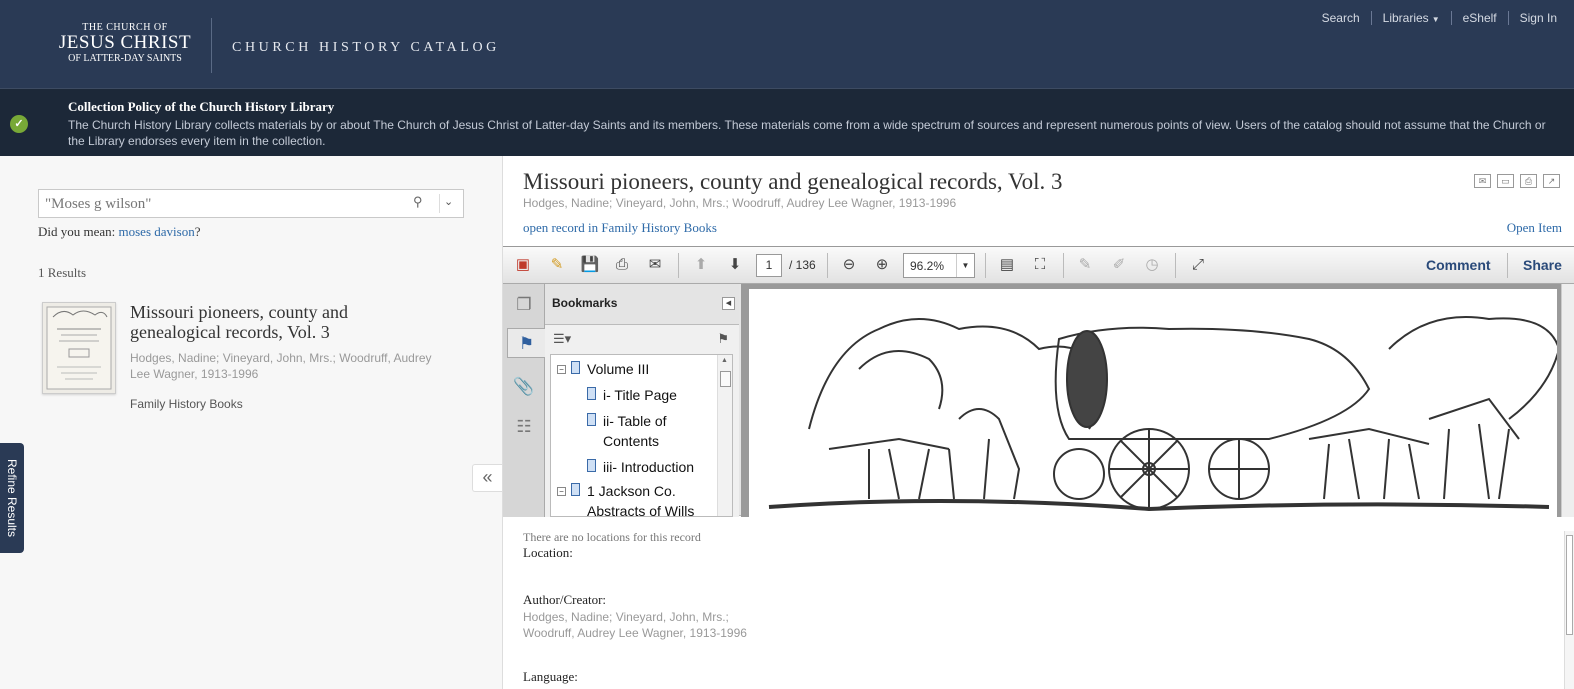 Image resolution: width=1574 pixels, height=689 pixels. Describe the element at coordinates (524, 427) in the screenshot. I see `search-binoculars-icon: ☷` at that location.